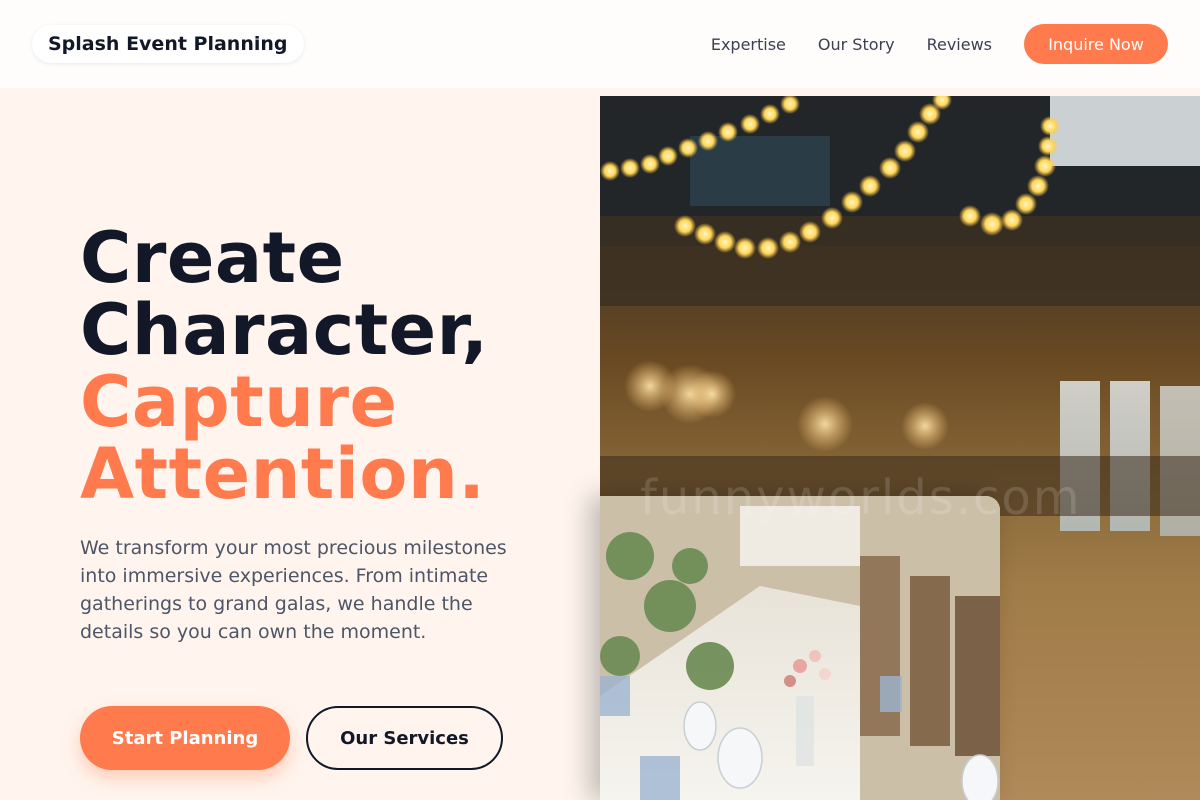 This screenshot has height=800, width=1200. What do you see at coordinates (404, 738) in the screenshot?
I see `our-services-button: Our Services` at bounding box center [404, 738].